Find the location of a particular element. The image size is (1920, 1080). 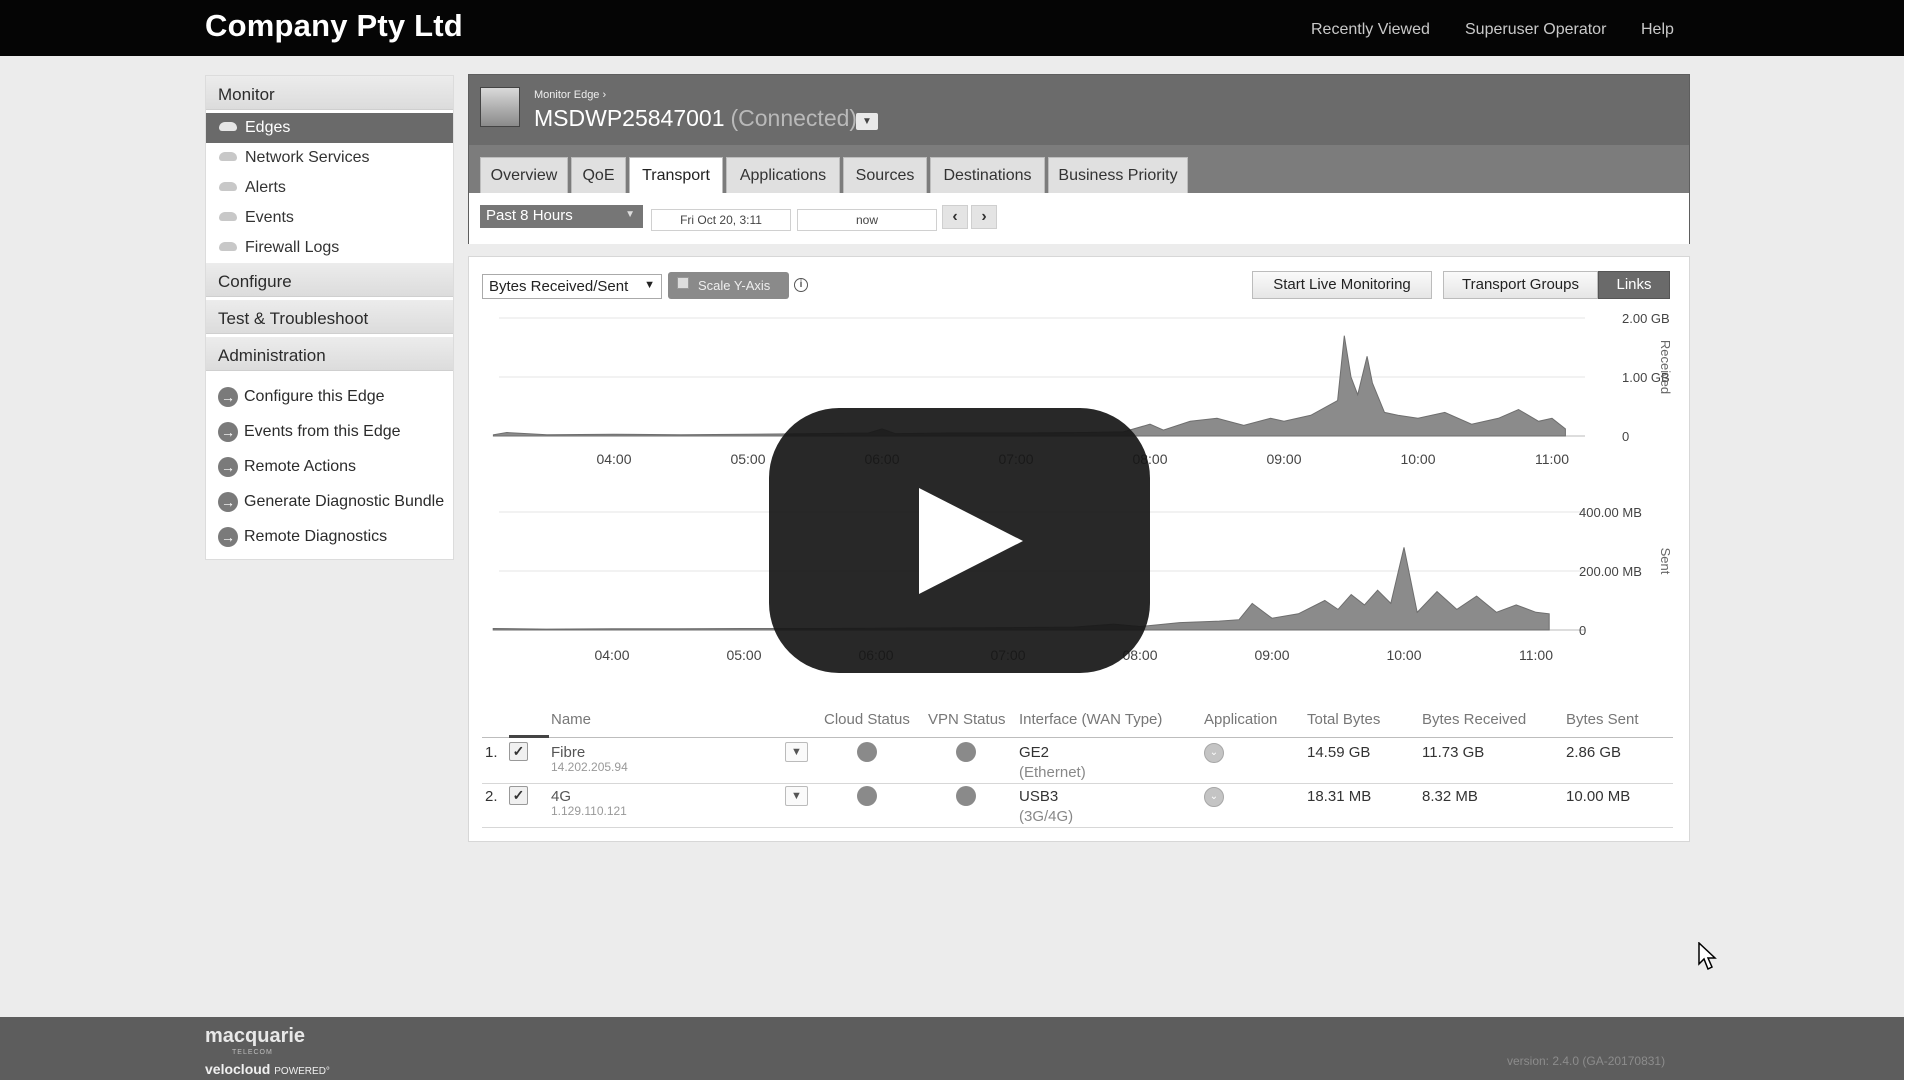

video-play-overlay is located at coordinates (959, 540).